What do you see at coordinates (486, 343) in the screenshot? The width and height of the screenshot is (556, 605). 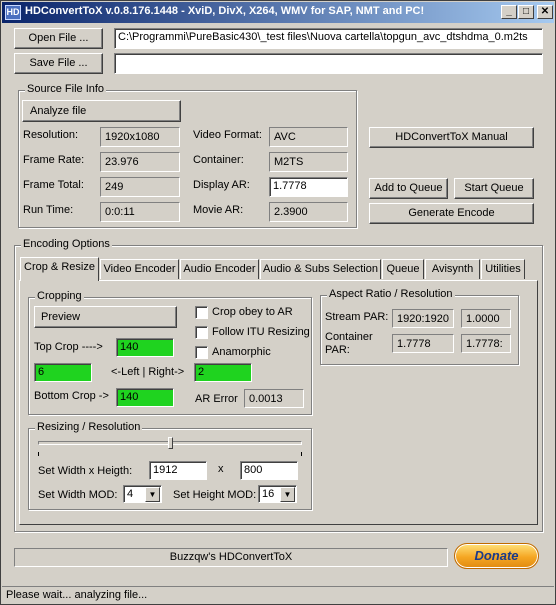 I see `container-par-ratio: 1.7778:` at bounding box center [486, 343].